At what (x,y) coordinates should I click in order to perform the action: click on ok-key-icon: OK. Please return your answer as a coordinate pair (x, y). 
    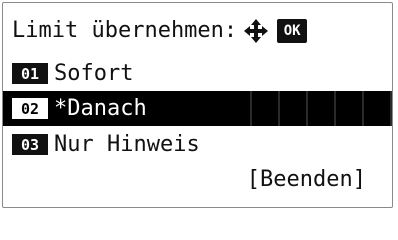
    Looking at the image, I should click on (292, 30).